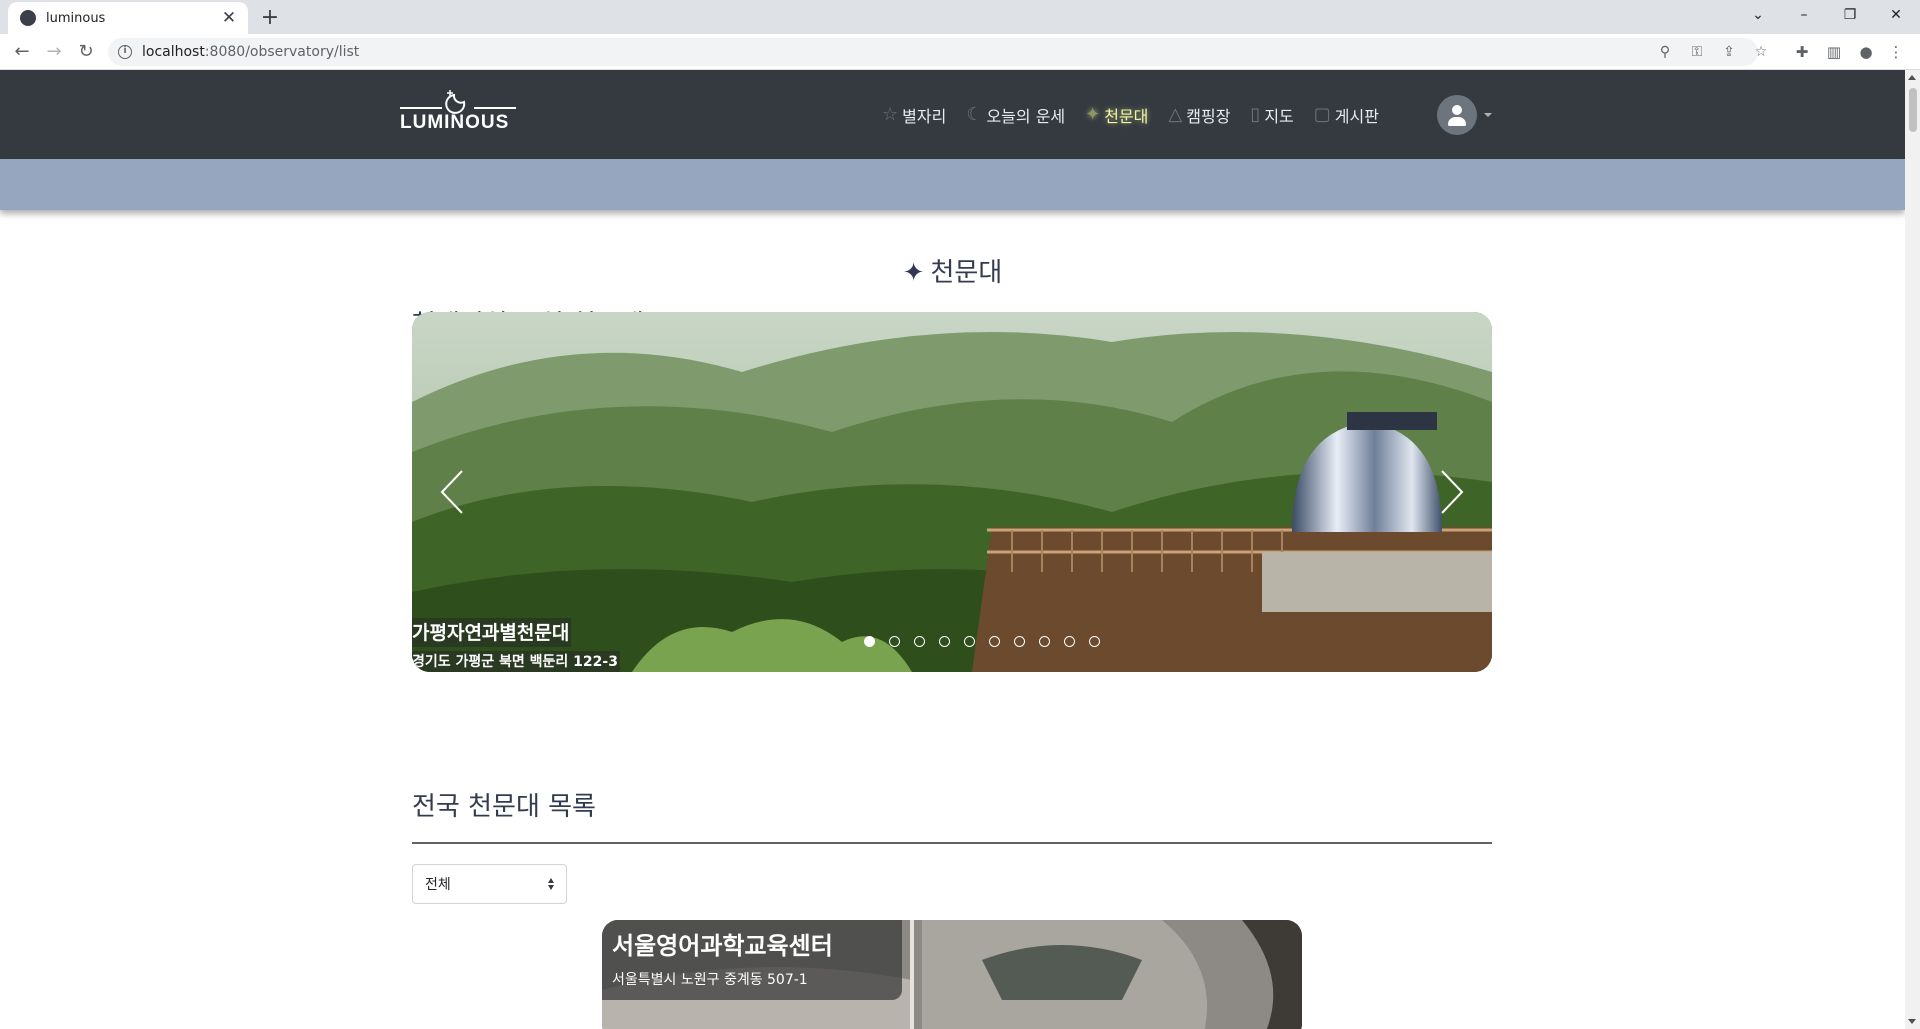 Image resolution: width=1920 pixels, height=1029 pixels. Describe the element at coordinates (455, 122) in the screenshot. I see `logo-text: LUMINOUS` at that location.